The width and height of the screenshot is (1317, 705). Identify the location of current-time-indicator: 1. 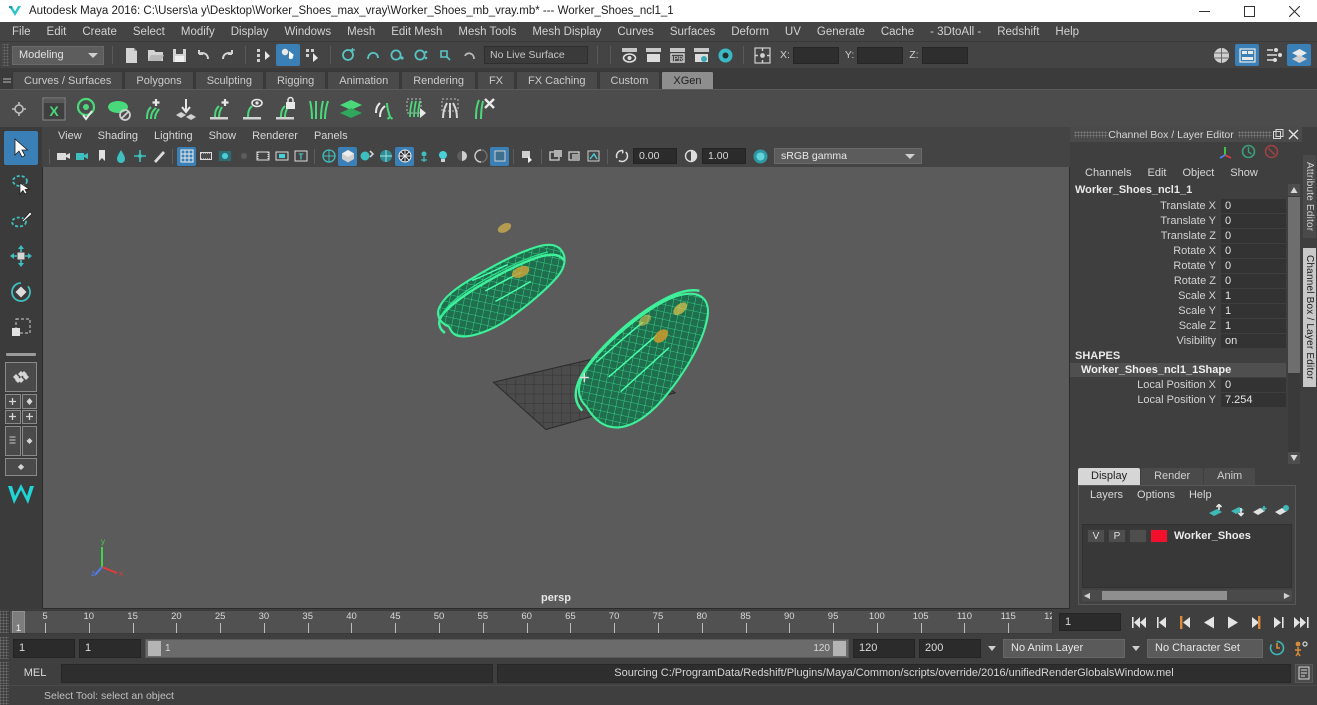
(18, 622).